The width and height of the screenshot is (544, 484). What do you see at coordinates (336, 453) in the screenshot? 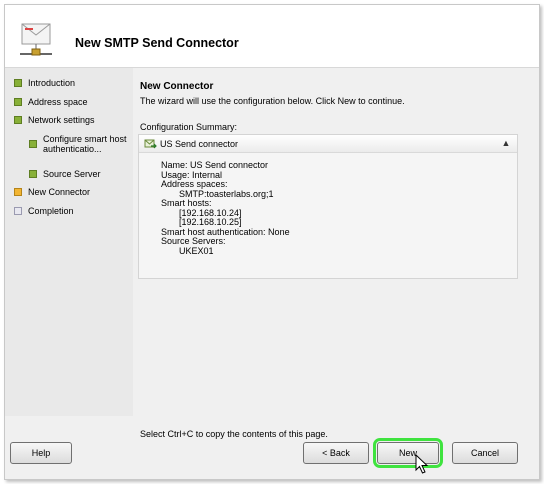
I see `back-button: < Back` at bounding box center [336, 453].